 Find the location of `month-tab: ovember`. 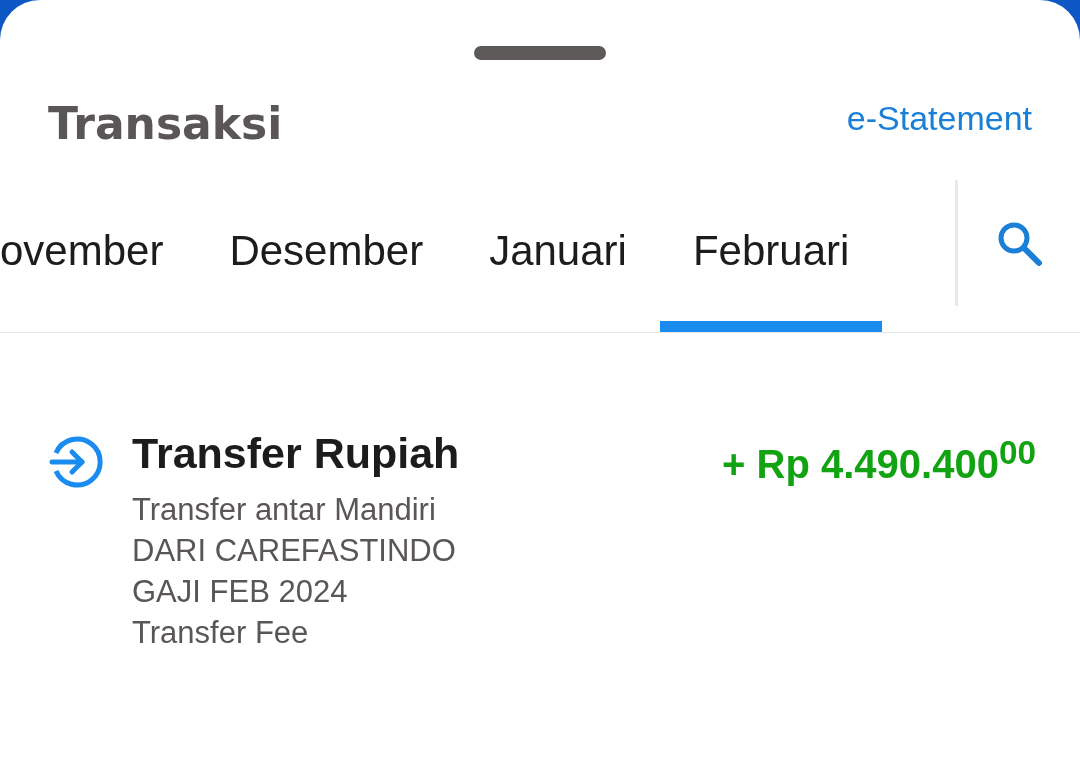

month-tab: ovember is located at coordinates (98, 256).